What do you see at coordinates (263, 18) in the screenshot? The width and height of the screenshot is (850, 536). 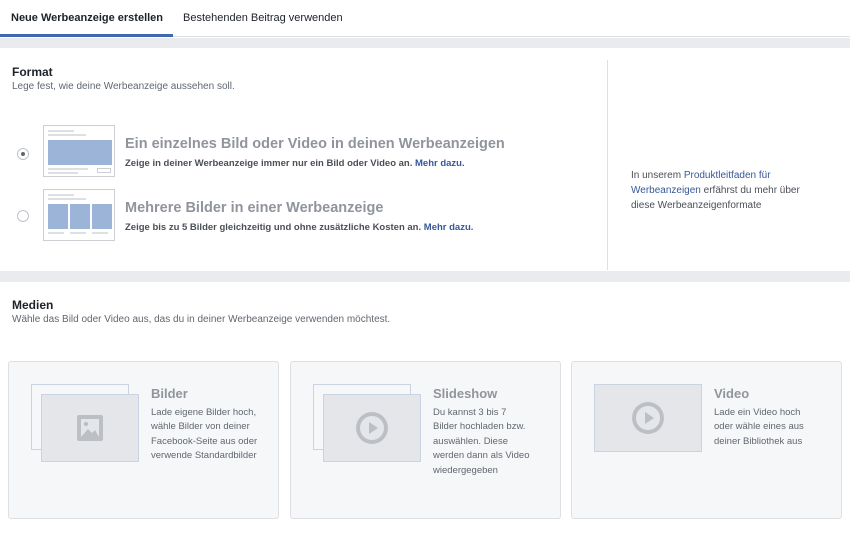 I see `tab-existing-post: Bestehenden Beitrag verwenden` at bounding box center [263, 18].